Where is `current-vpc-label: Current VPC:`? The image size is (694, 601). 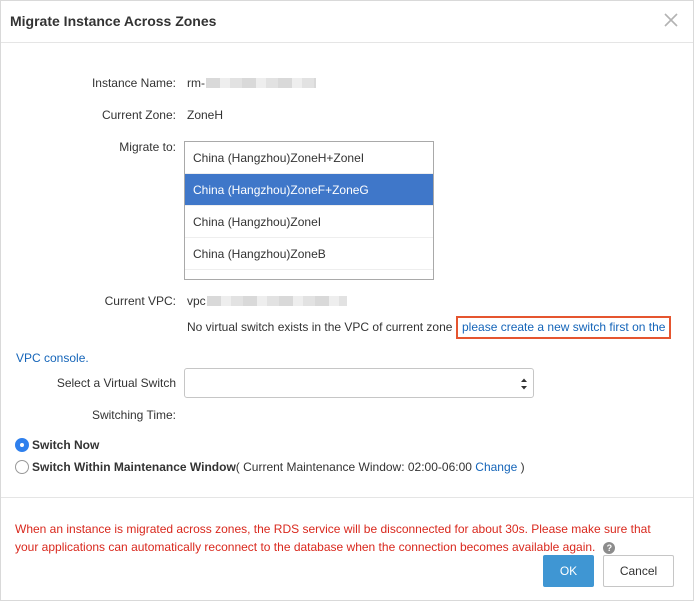
current-vpc-label: Current VPC: is located at coordinates (140, 301).